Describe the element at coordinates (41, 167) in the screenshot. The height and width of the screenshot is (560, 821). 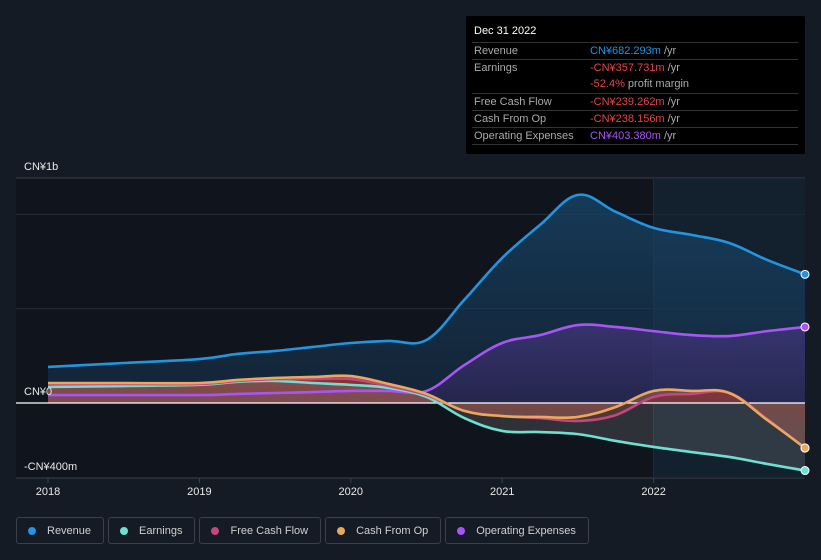
I see `y-tick-label: CN¥1b` at that location.